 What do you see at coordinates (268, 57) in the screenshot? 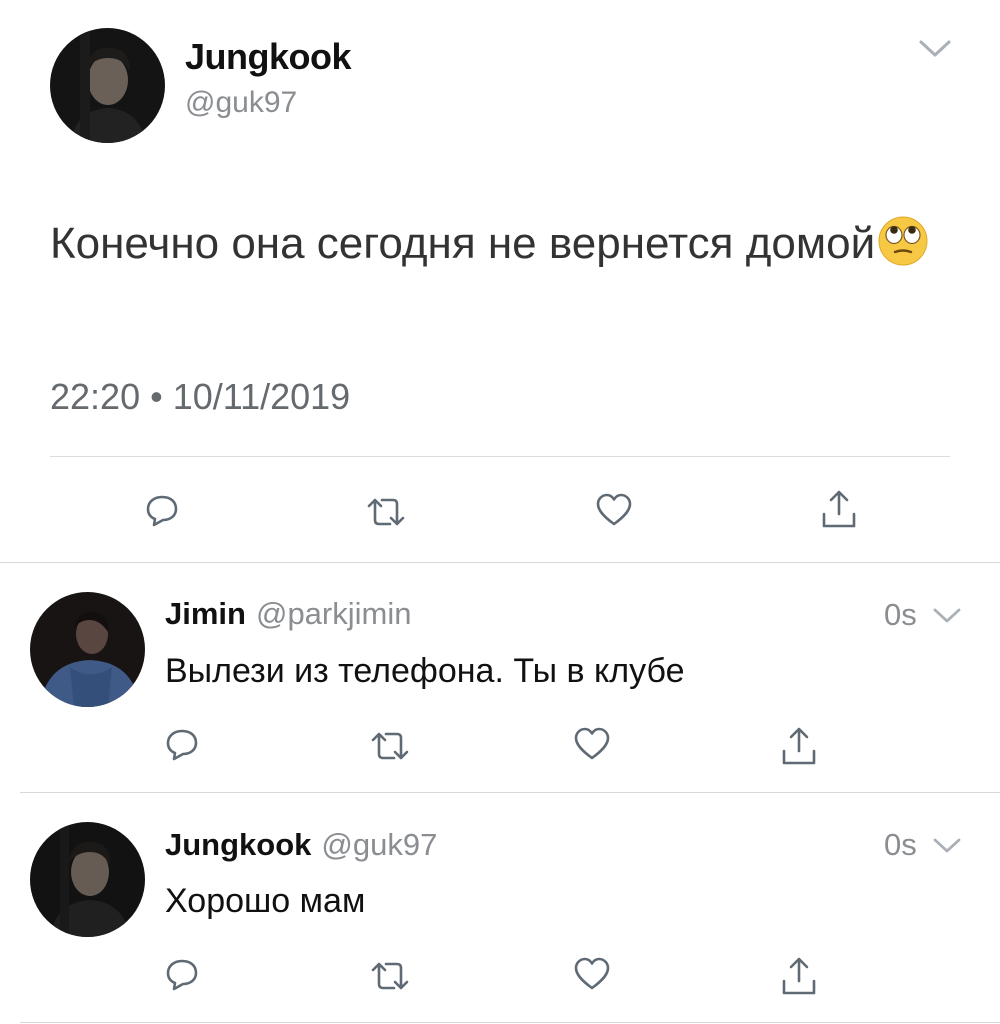
I see `author-name: Jungkook` at bounding box center [268, 57].